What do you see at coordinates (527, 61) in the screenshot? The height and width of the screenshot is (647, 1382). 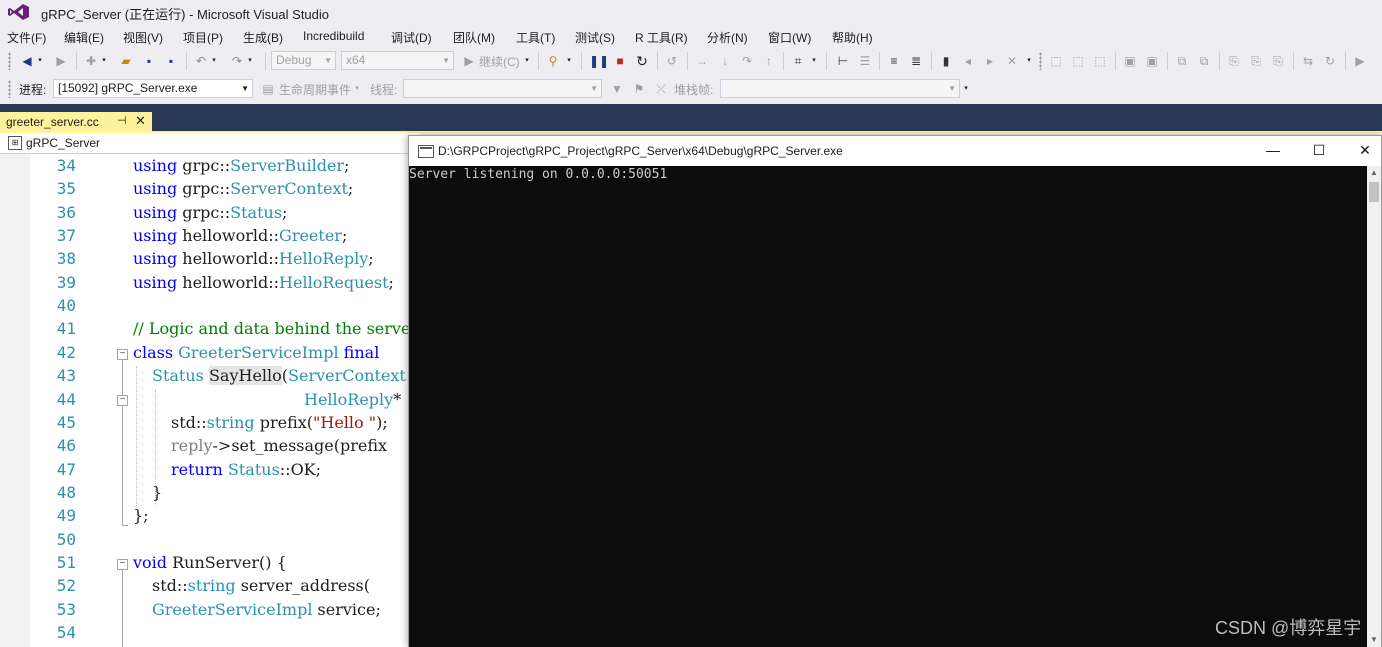 I see `continue-dropdown-icon: ▾` at bounding box center [527, 61].